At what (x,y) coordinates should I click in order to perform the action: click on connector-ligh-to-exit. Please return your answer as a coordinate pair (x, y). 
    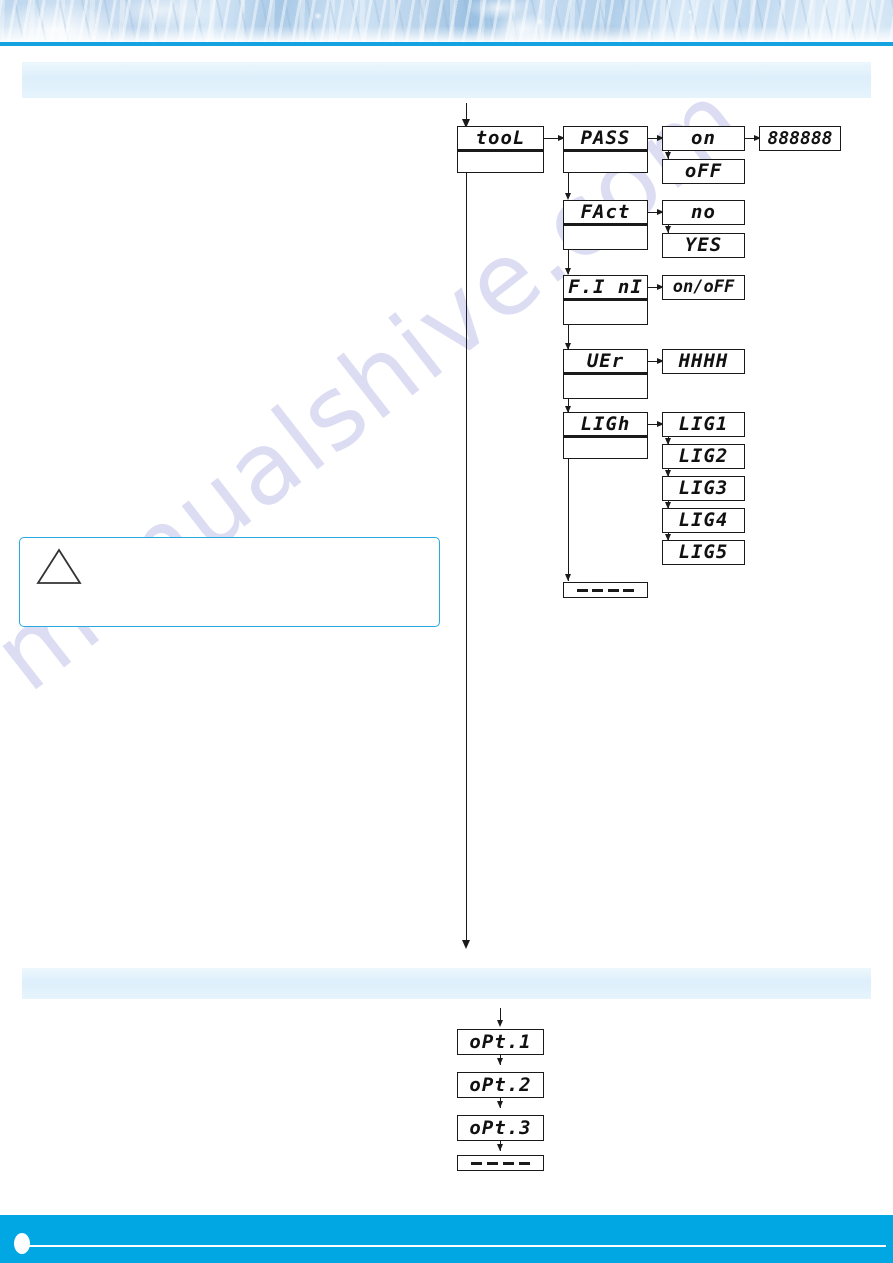
    Looking at the image, I should click on (569, 520).